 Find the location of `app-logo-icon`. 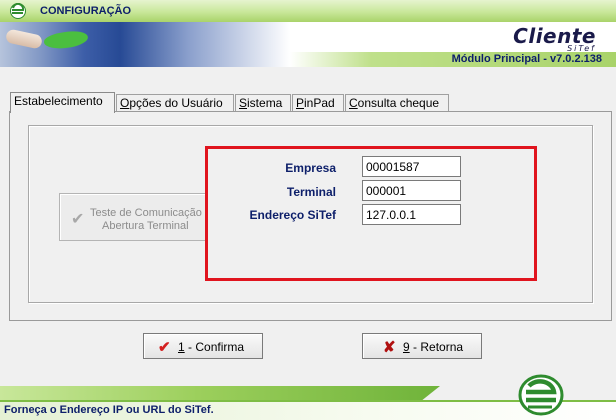

app-logo-icon is located at coordinates (18, 11).